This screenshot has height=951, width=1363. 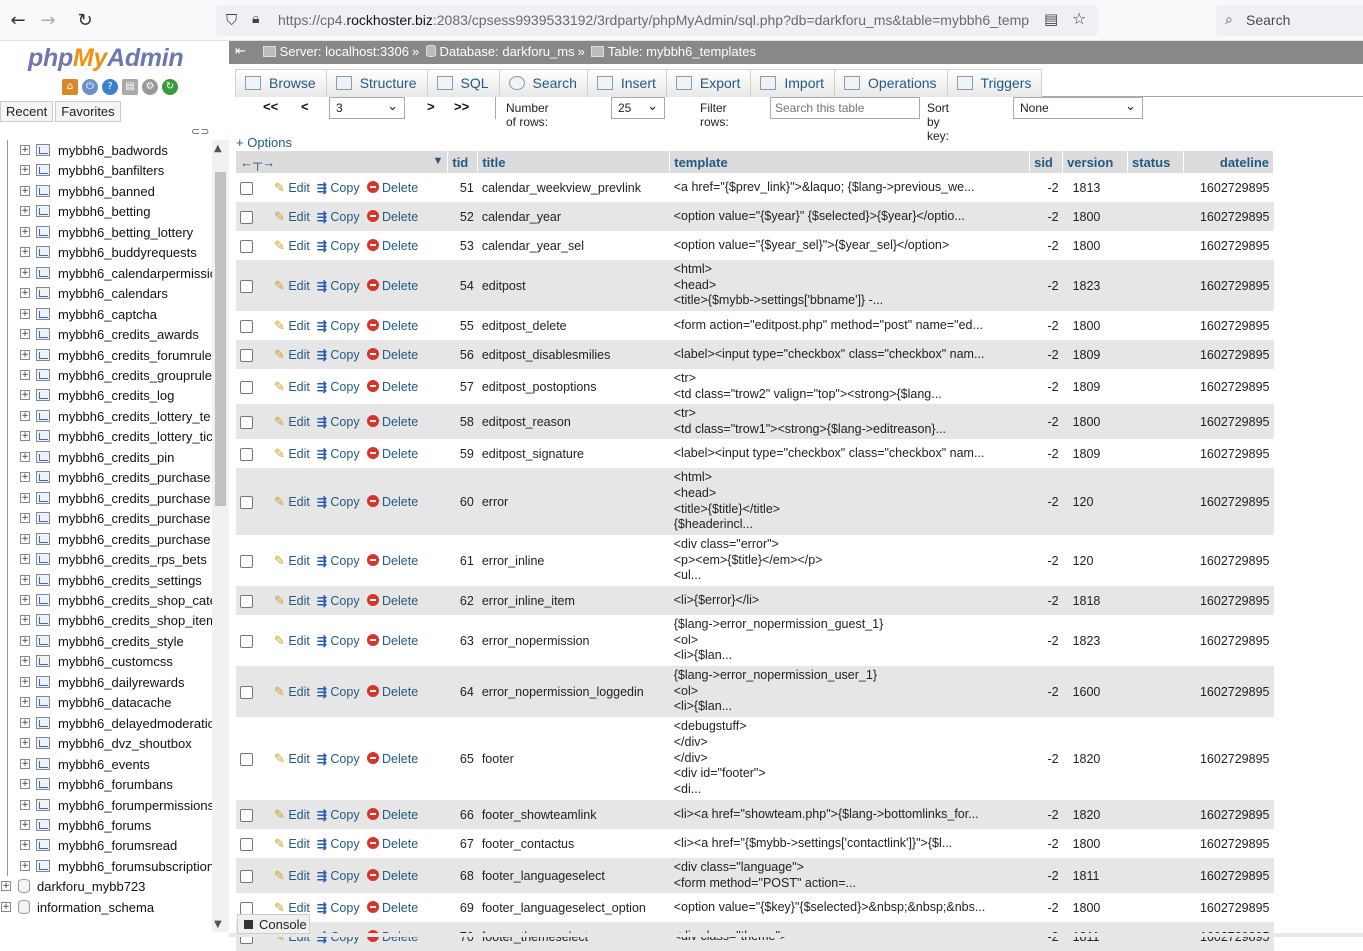 What do you see at coordinates (135, 436) in the screenshot?
I see `tree-item-label: mybbh6_credits_lottery_tic` at bounding box center [135, 436].